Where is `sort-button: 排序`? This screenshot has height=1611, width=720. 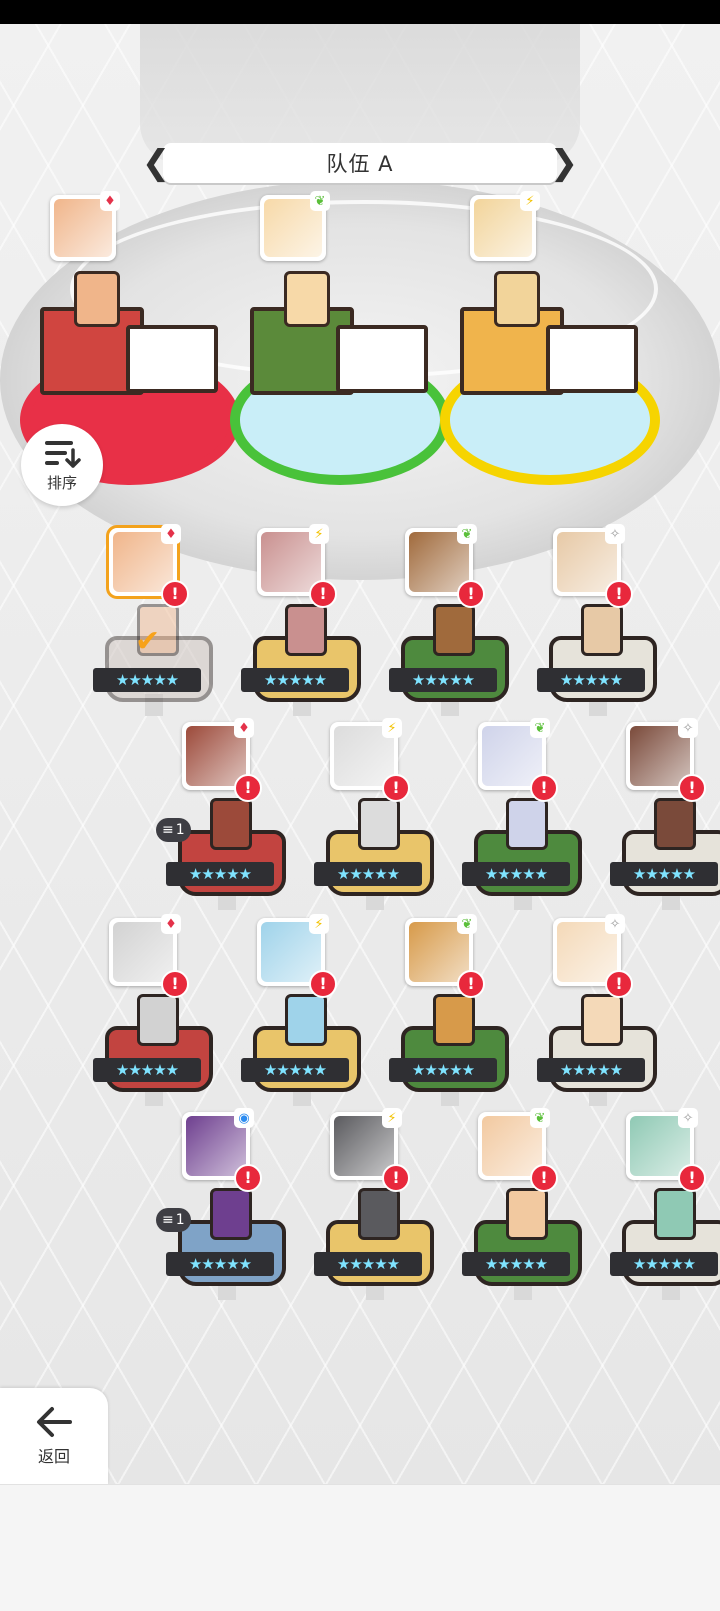
sort-button: 排序 is located at coordinates (62, 465).